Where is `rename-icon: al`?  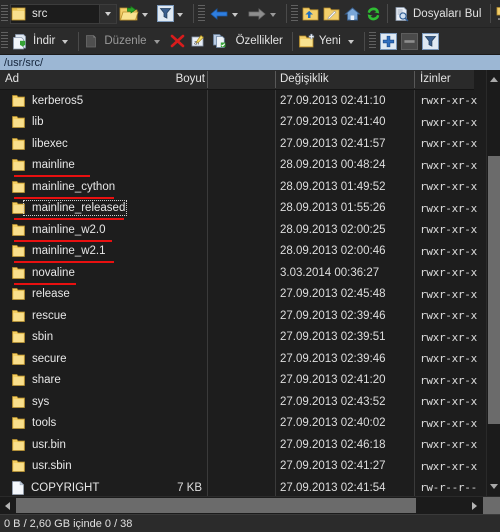 rename-icon: al is located at coordinates (197, 40).